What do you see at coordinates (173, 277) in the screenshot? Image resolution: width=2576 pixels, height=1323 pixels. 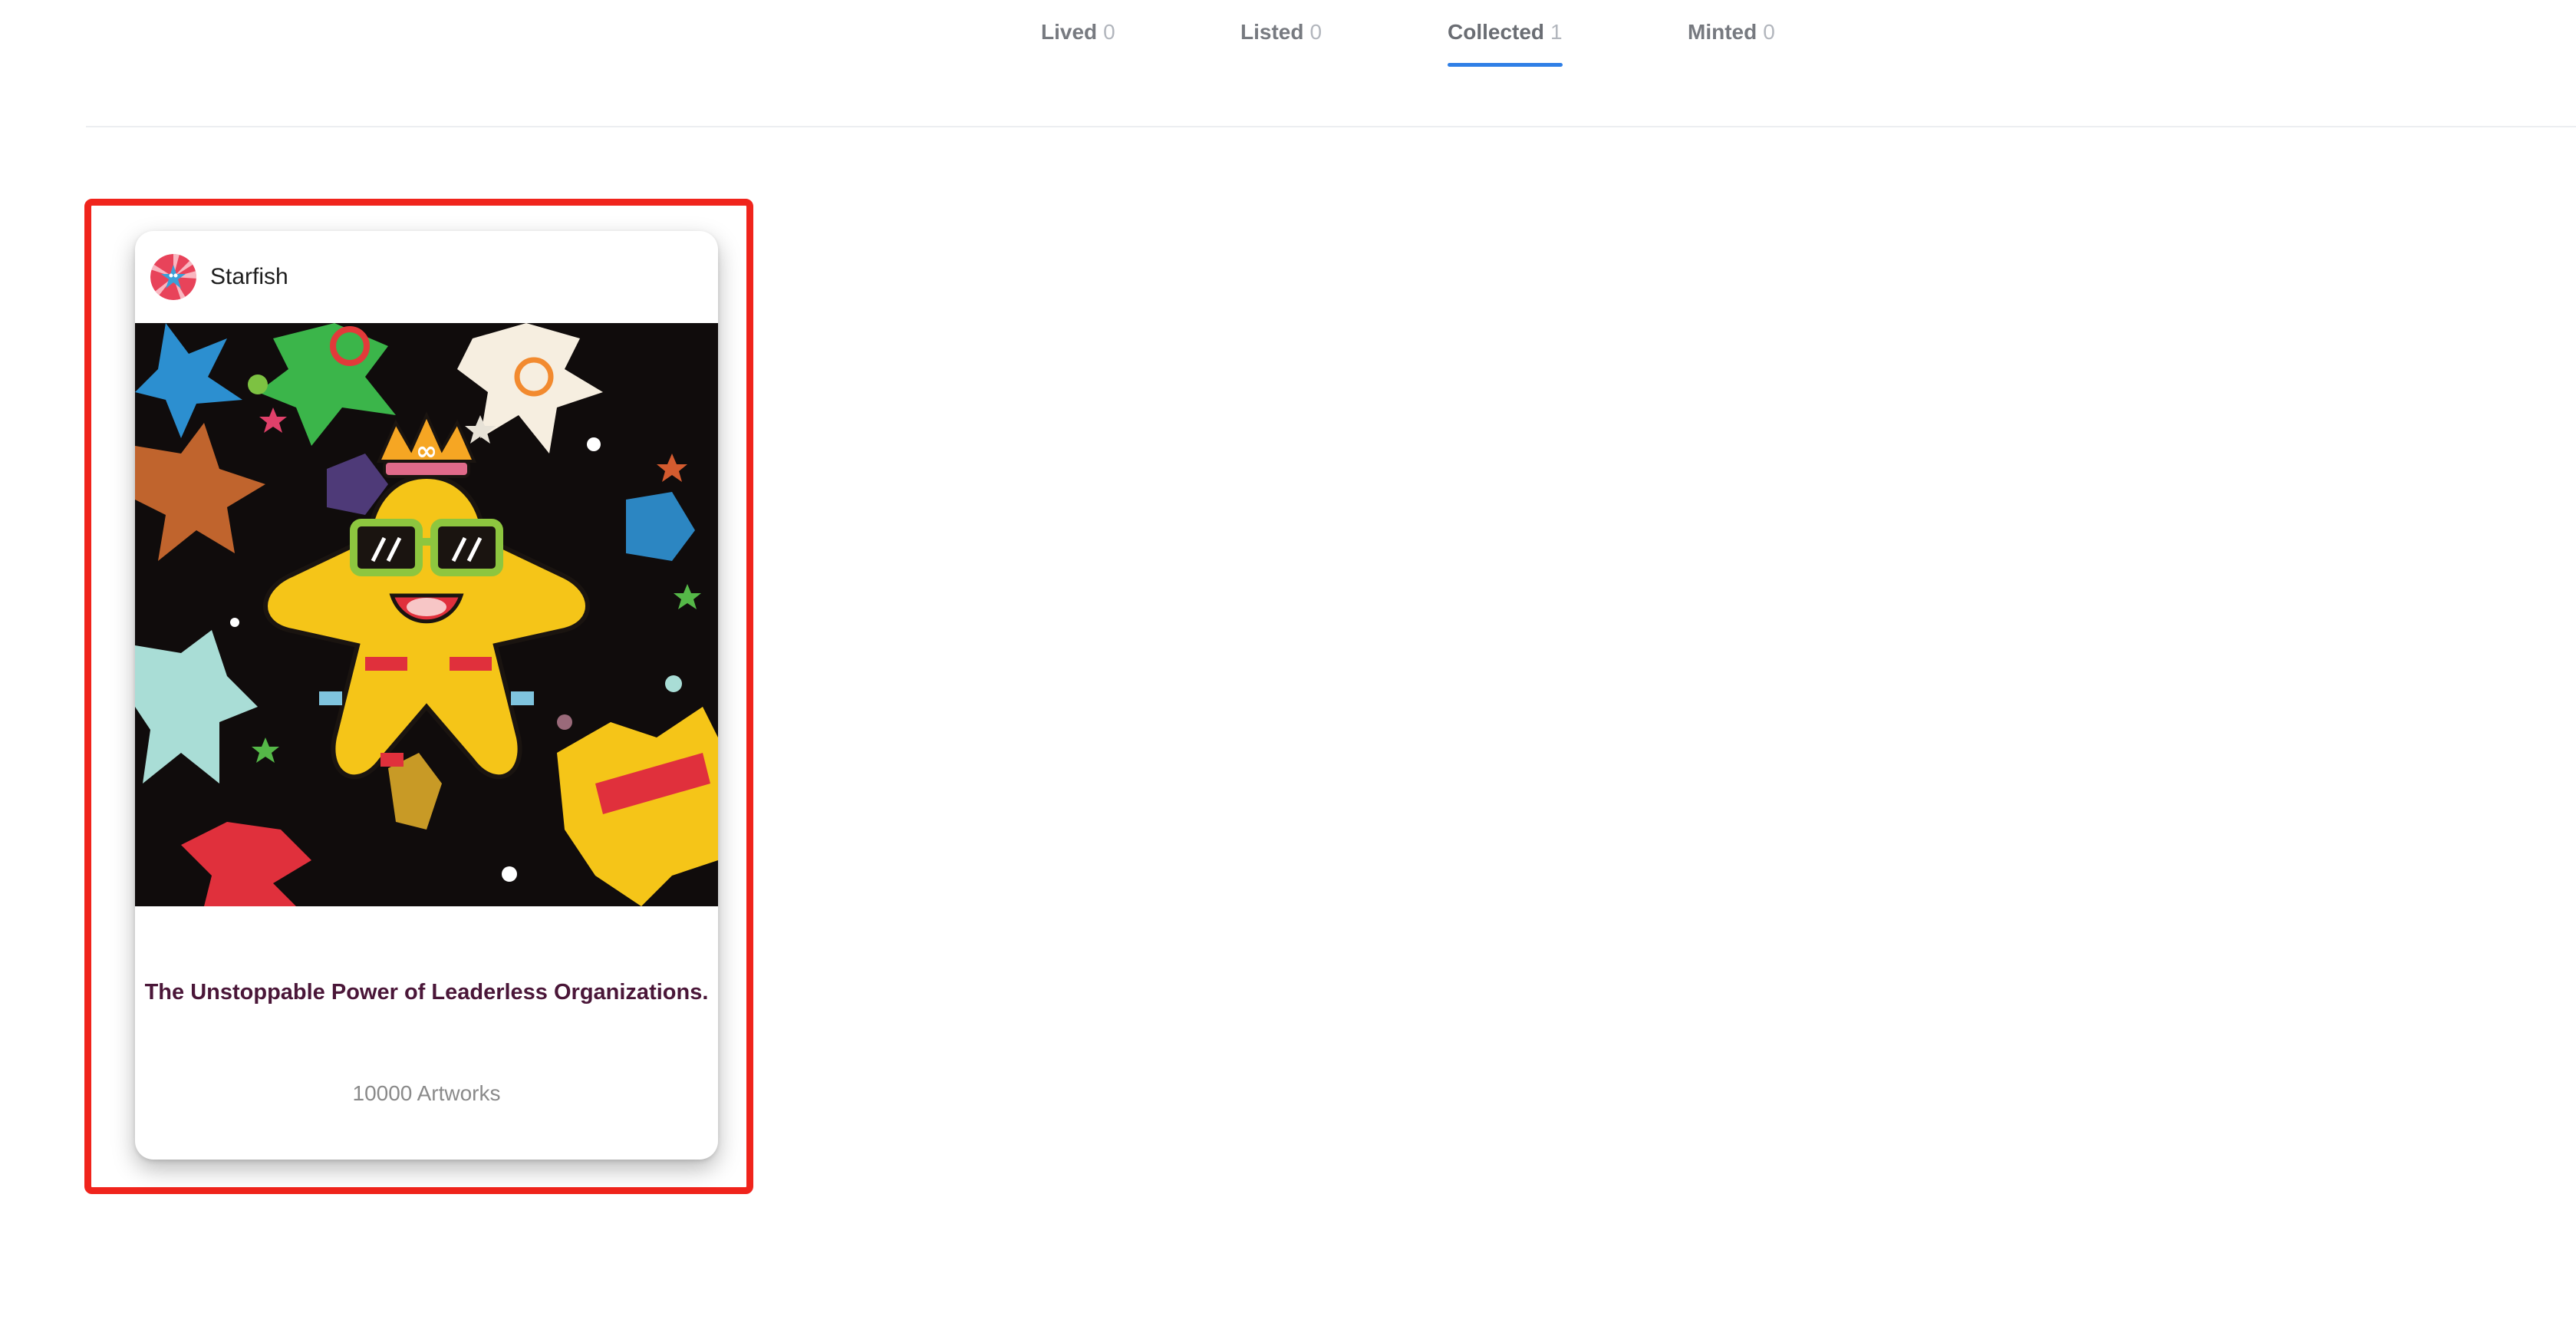 I see `starfish-avatar-icon` at bounding box center [173, 277].